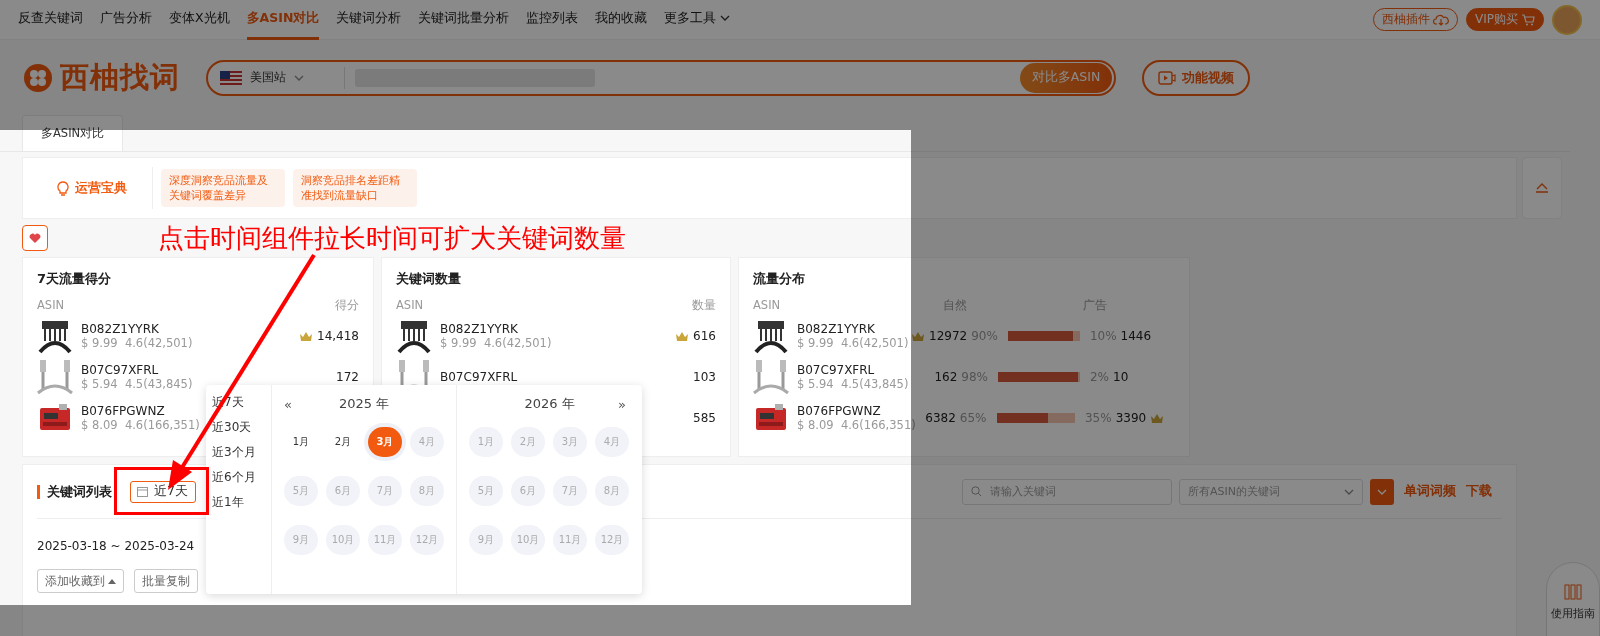 This screenshot has width=1600, height=636. What do you see at coordinates (142, 491) in the screenshot?
I see `calendar-icon` at bounding box center [142, 491].